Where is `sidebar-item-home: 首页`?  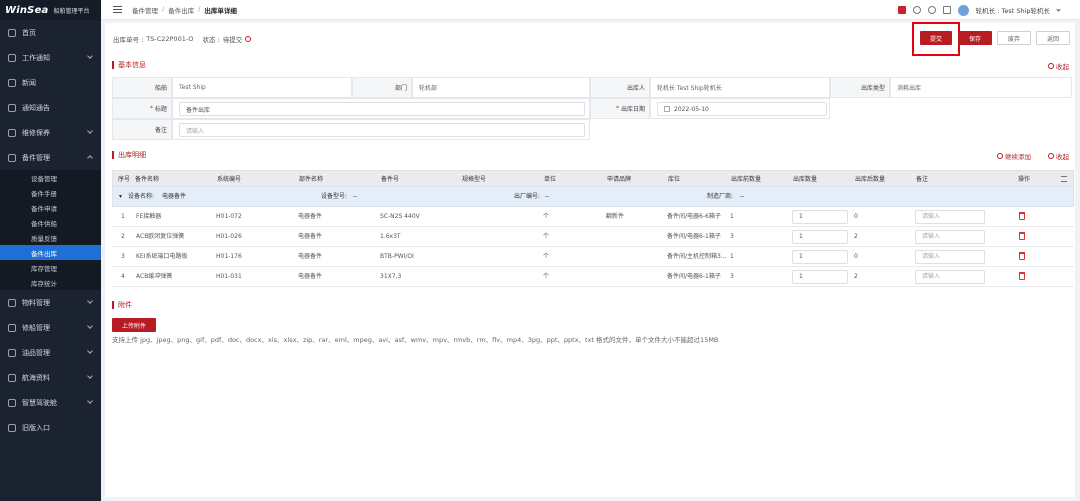
sidebar-item-home: 首页 is located at coordinates (50, 32).